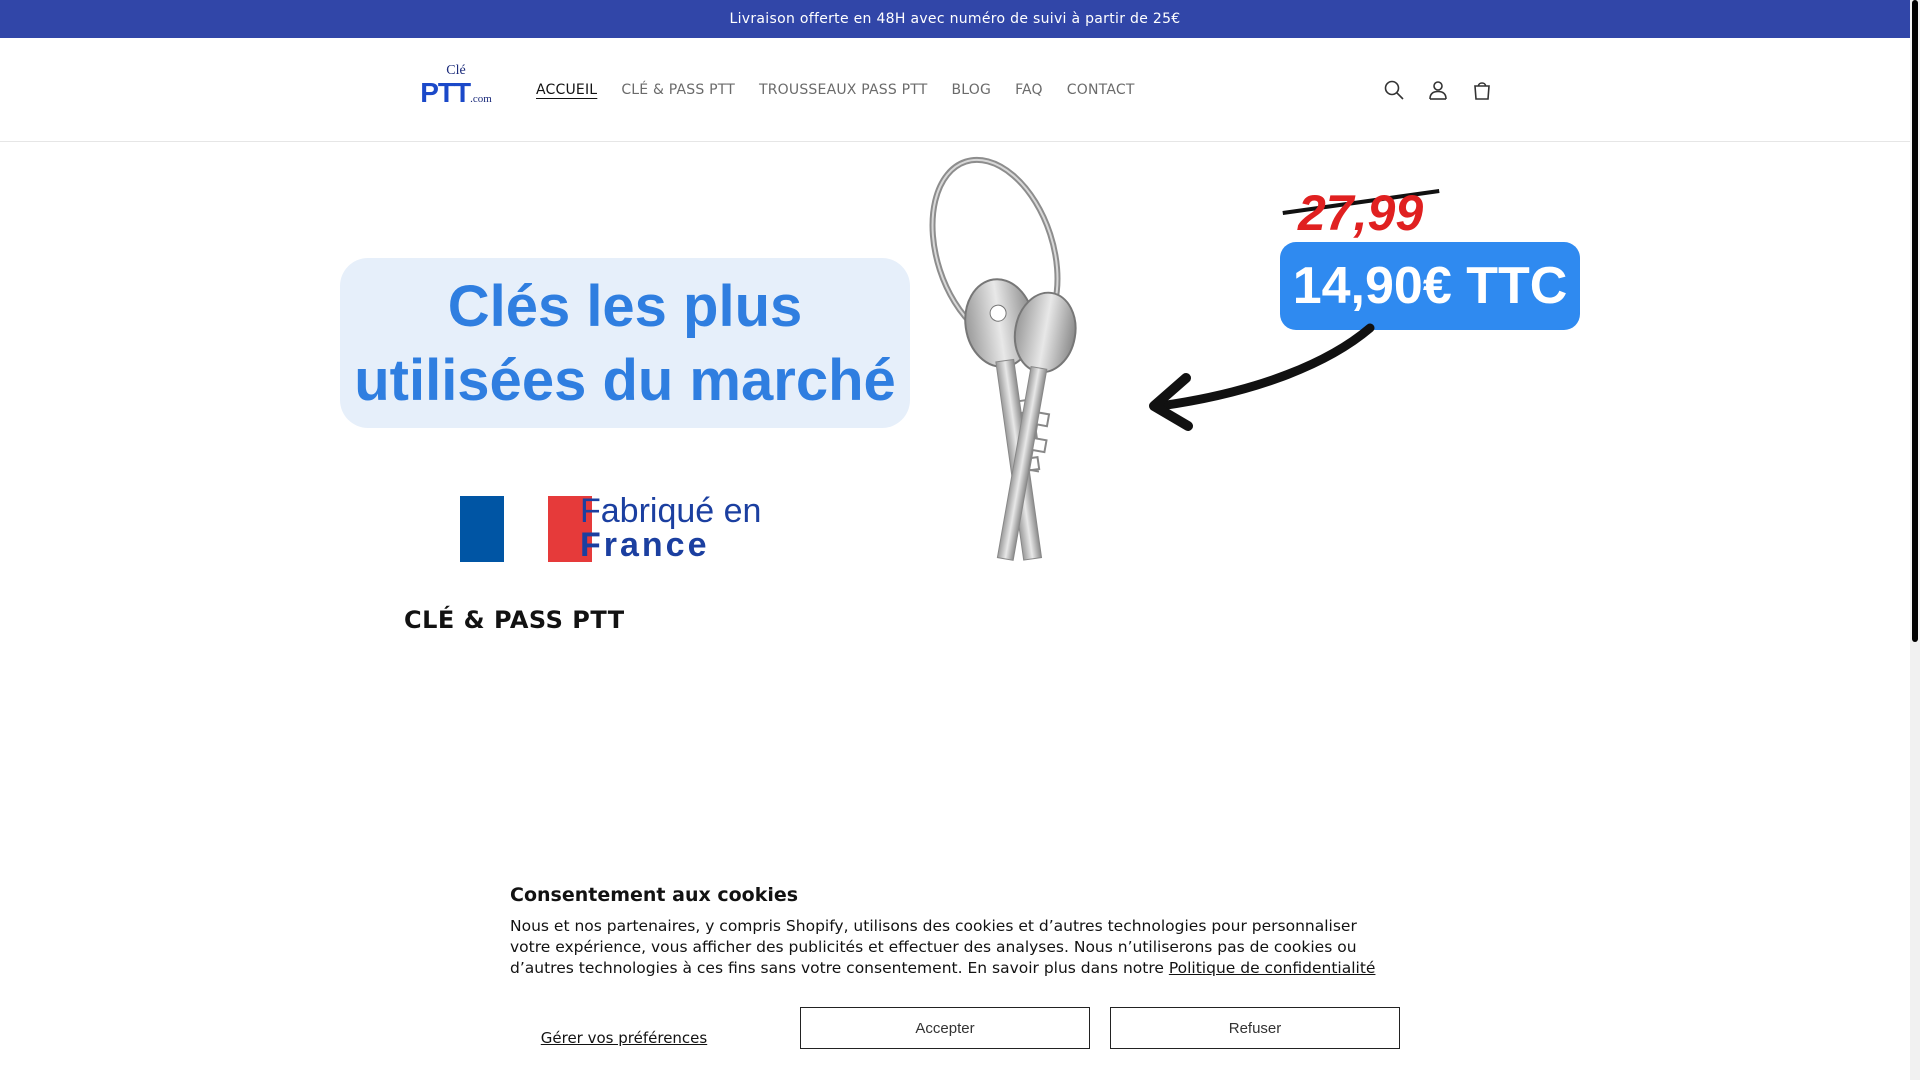 The height and width of the screenshot is (1080, 1920). I want to click on cart-icon, so click(1482, 91).